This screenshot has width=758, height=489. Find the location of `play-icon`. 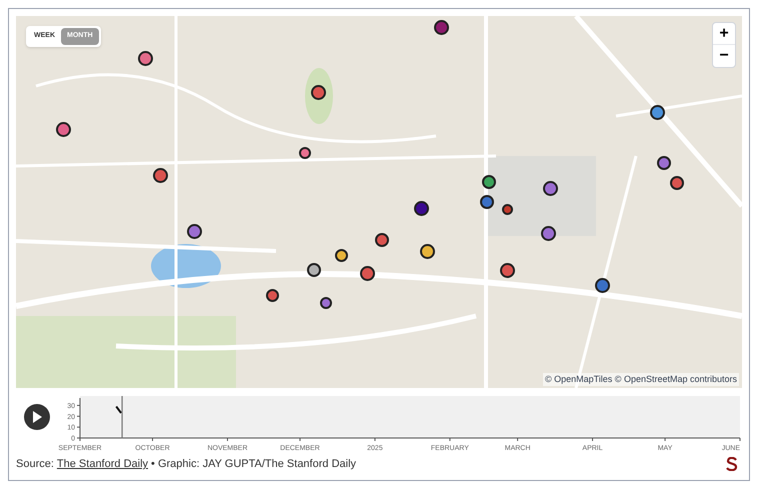

play-icon is located at coordinates (37, 417).